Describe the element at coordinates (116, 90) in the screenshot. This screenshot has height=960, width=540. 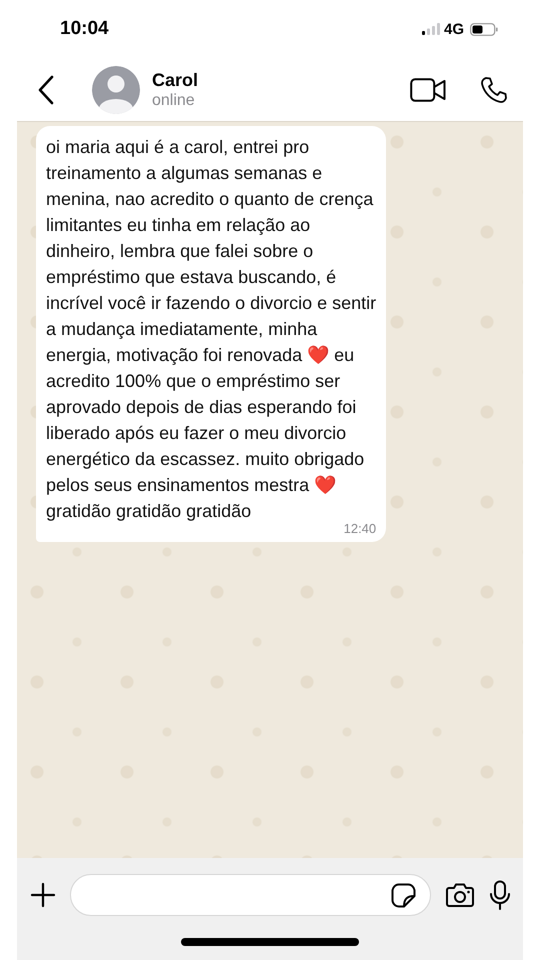
I see `avatar-icon` at that location.